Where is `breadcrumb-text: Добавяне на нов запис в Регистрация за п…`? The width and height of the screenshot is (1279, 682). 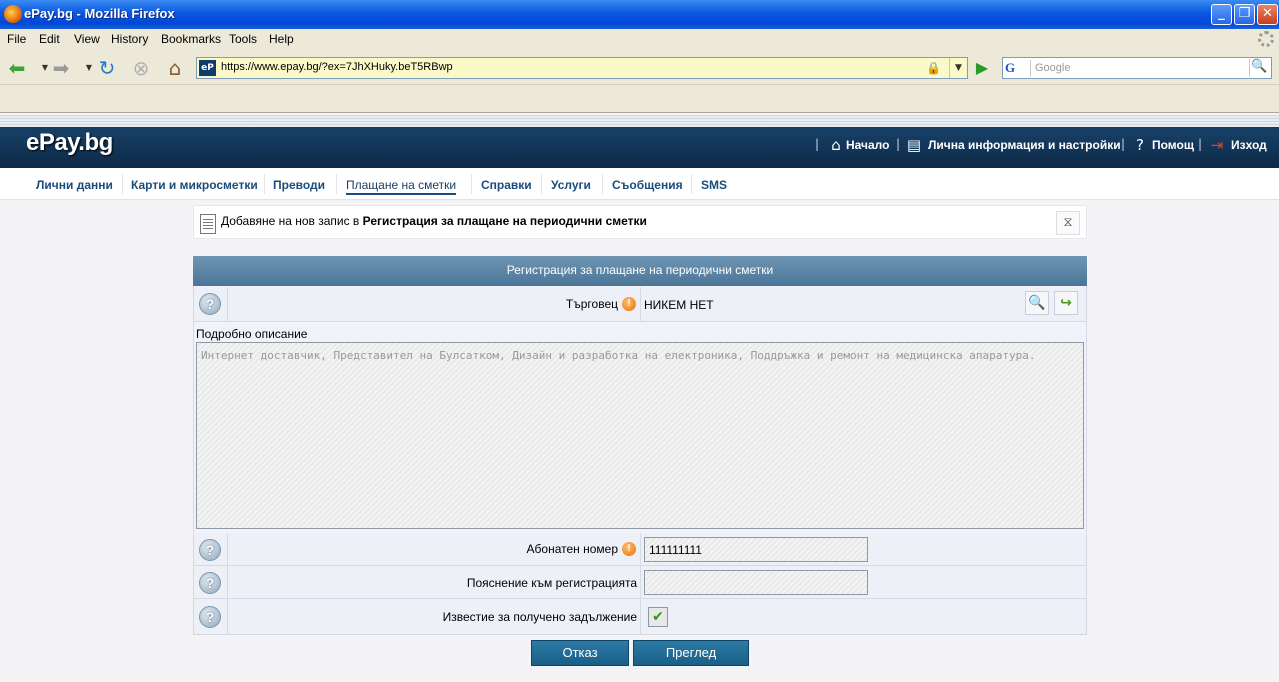
breadcrumb-text: Добавяне на нов запис в Регистрация за п… is located at coordinates (434, 221).